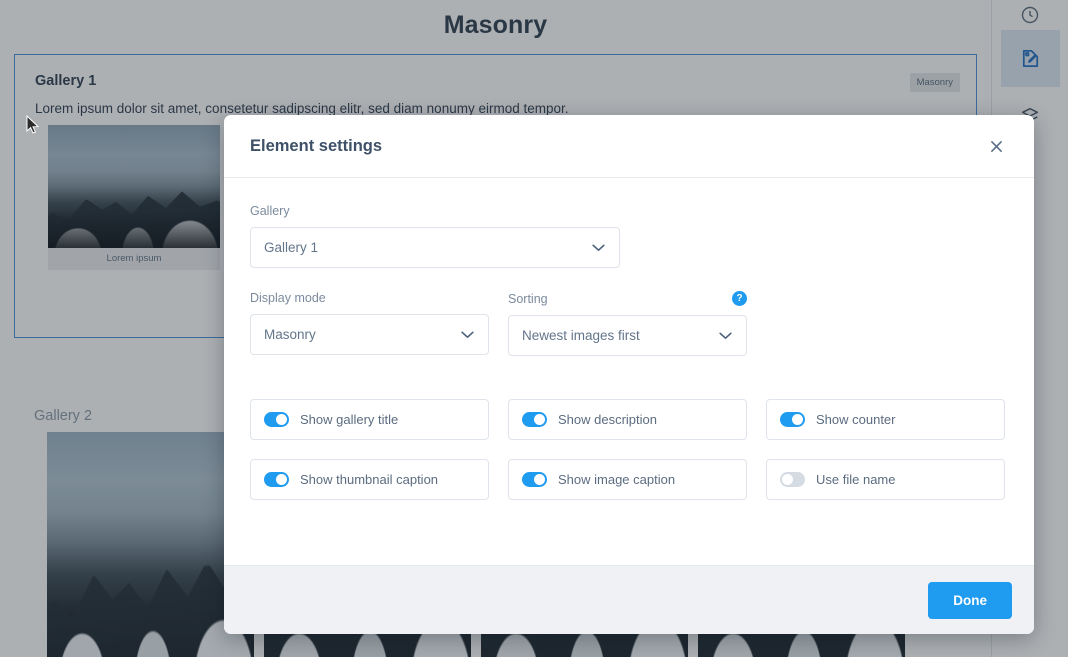 This screenshot has width=1068, height=657. Describe the element at coordinates (290, 334) in the screenshot. I see `display-mode-value: Masonry` at that location.